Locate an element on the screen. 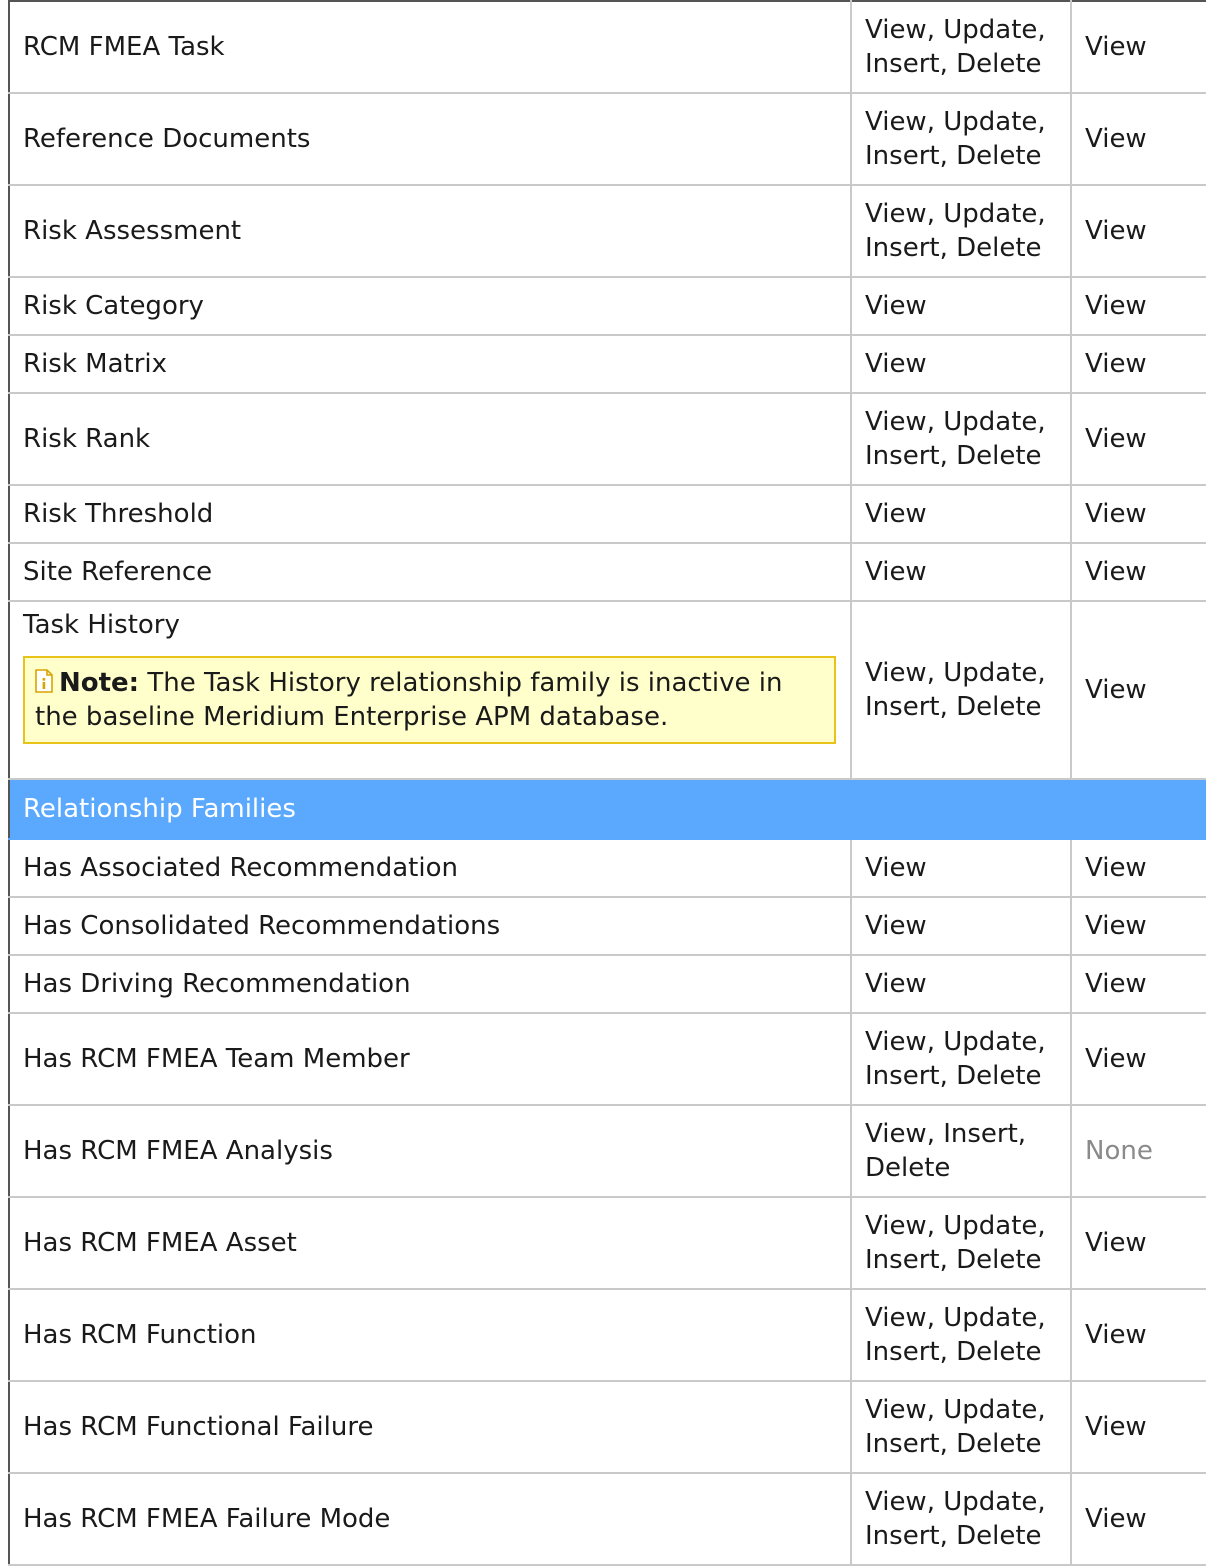 This screenshot has width=1206, height=1566. family-name: Risk Assessment is located at coordinates (430, 231).